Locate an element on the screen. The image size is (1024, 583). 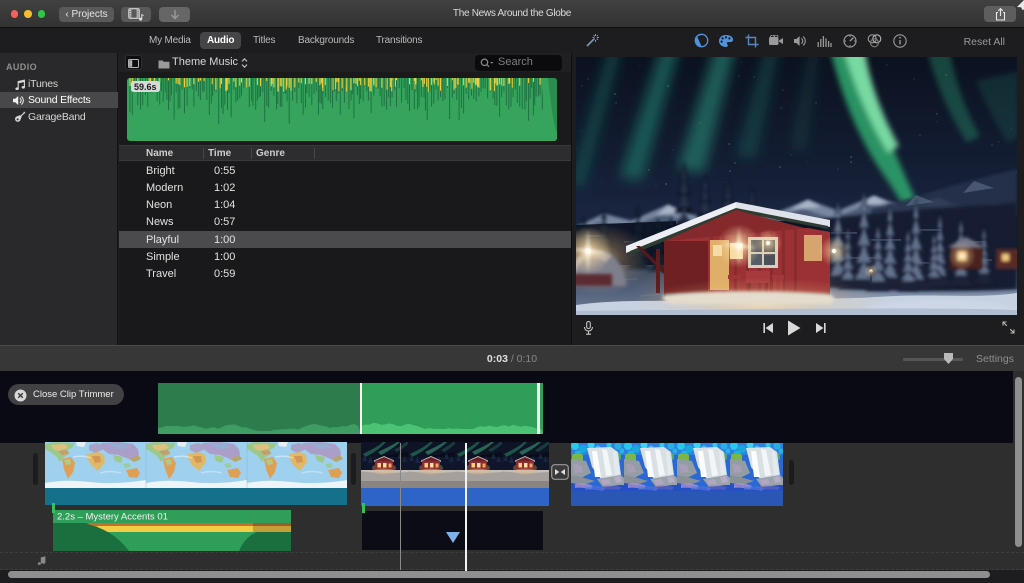
svg-text: 2.2s – Mystery Accents 01 is located at coordinates (112, 517).